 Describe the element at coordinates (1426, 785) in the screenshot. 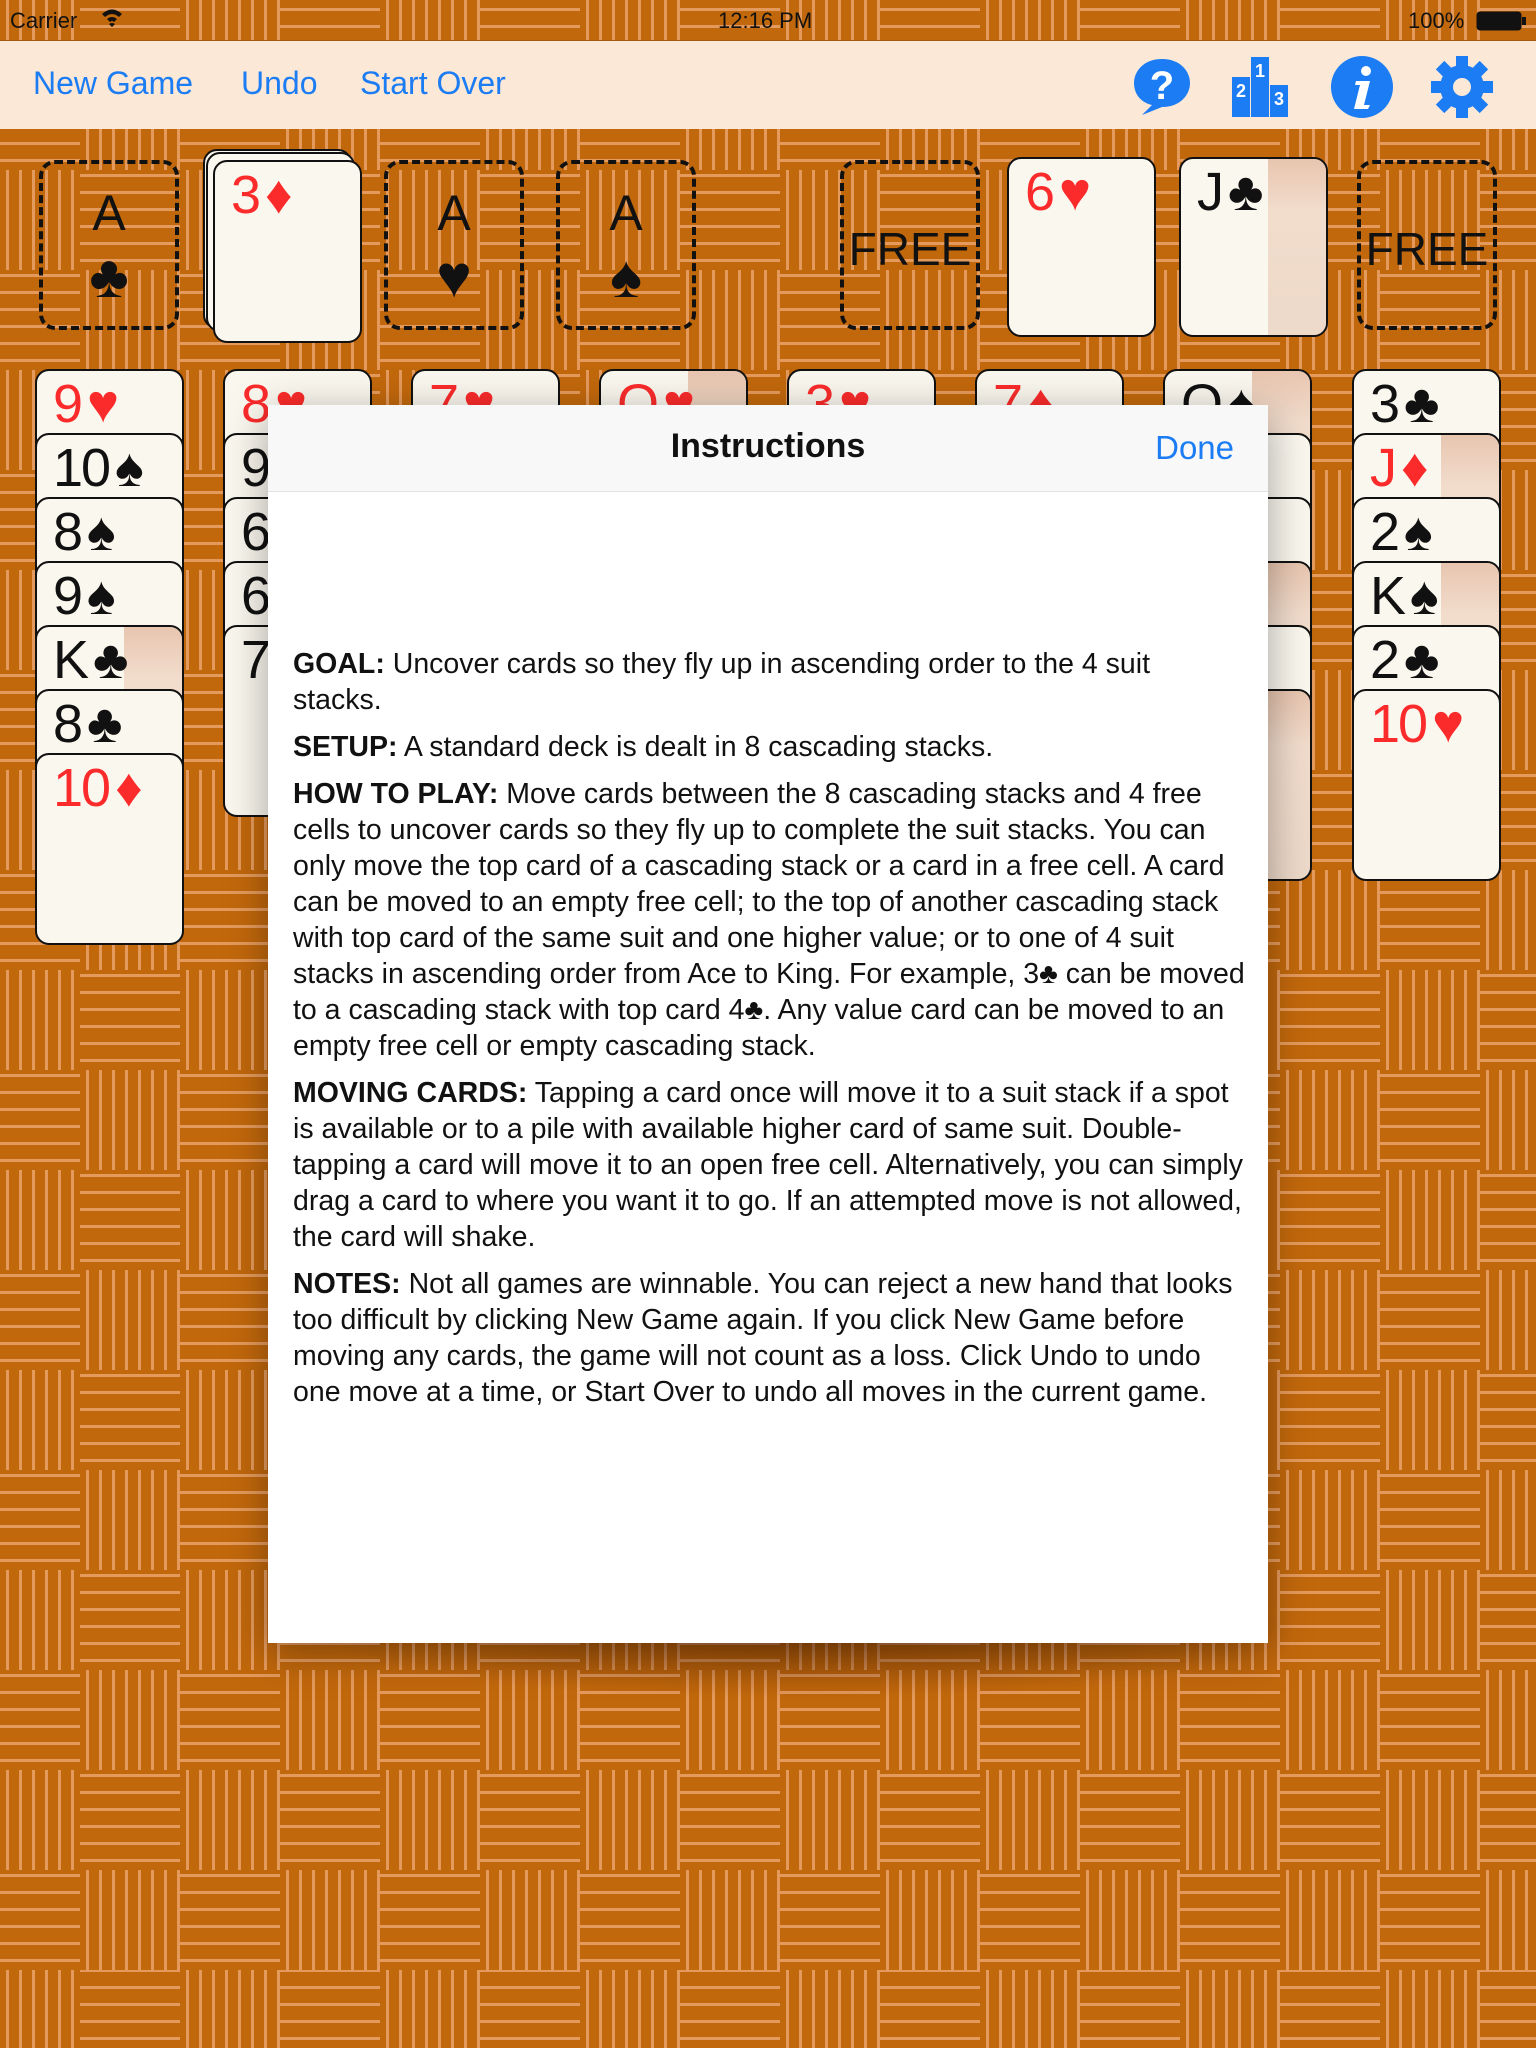

I see `cascade-card: 10 ♥` at that location.